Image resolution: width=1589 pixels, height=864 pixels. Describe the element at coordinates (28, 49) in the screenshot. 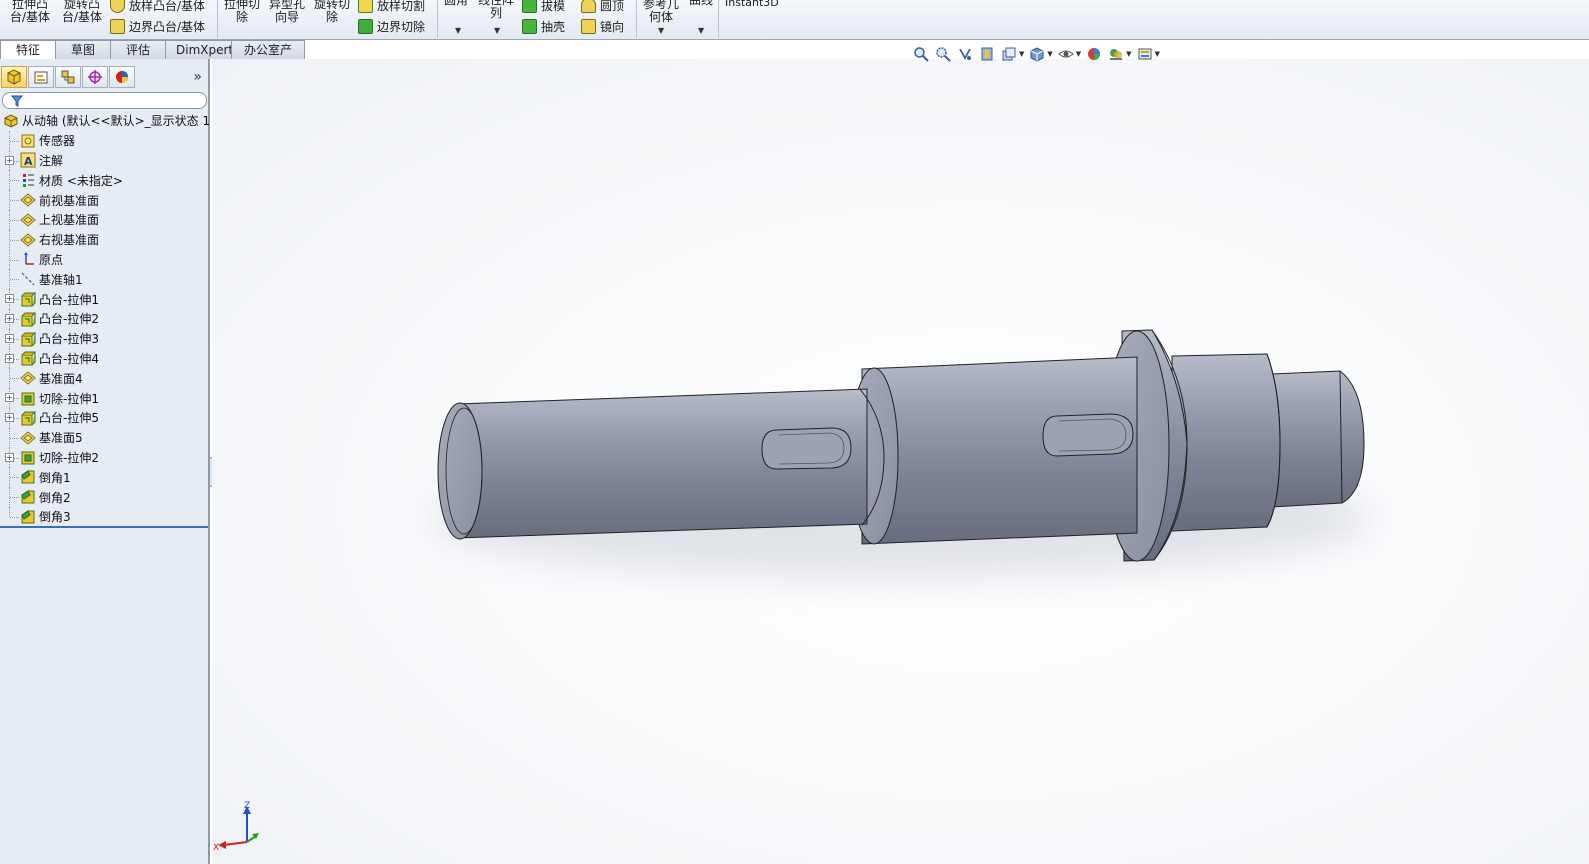

I see `tab-features: 特征` at that location.